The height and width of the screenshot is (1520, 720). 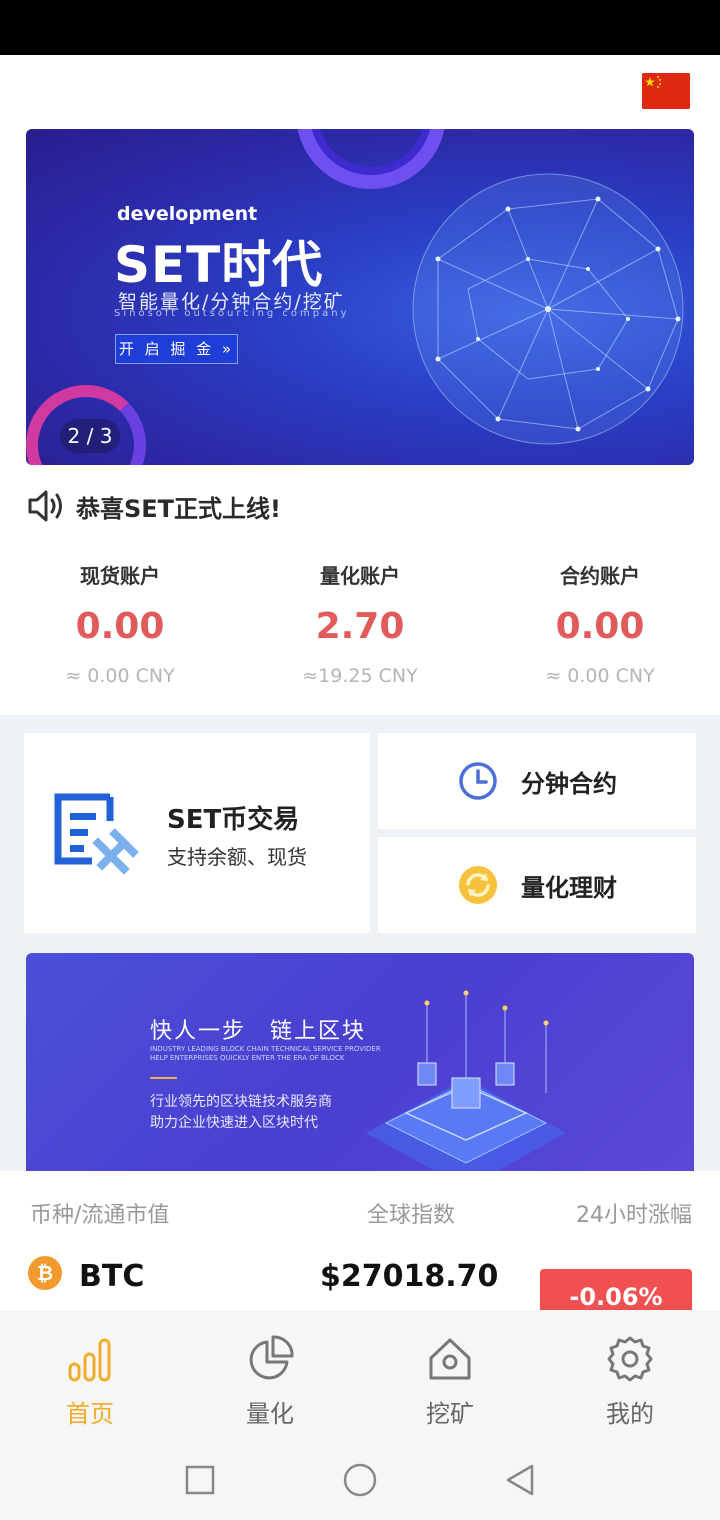 I want to click on announcement-text: 恭喜SET正式上线!, so click(x=178, y=508).